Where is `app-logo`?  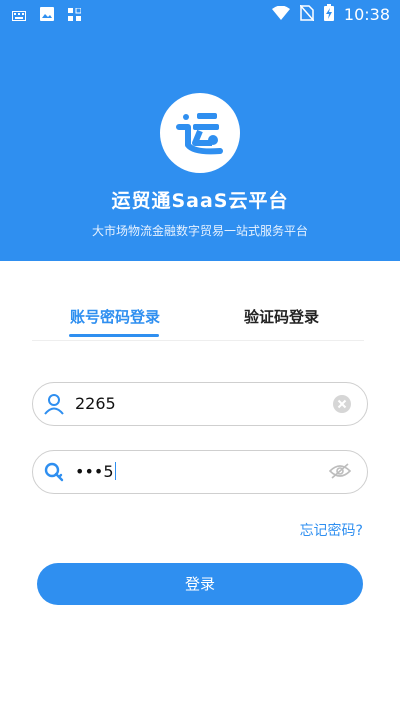
app-logo is located at coordinates (200, 133).